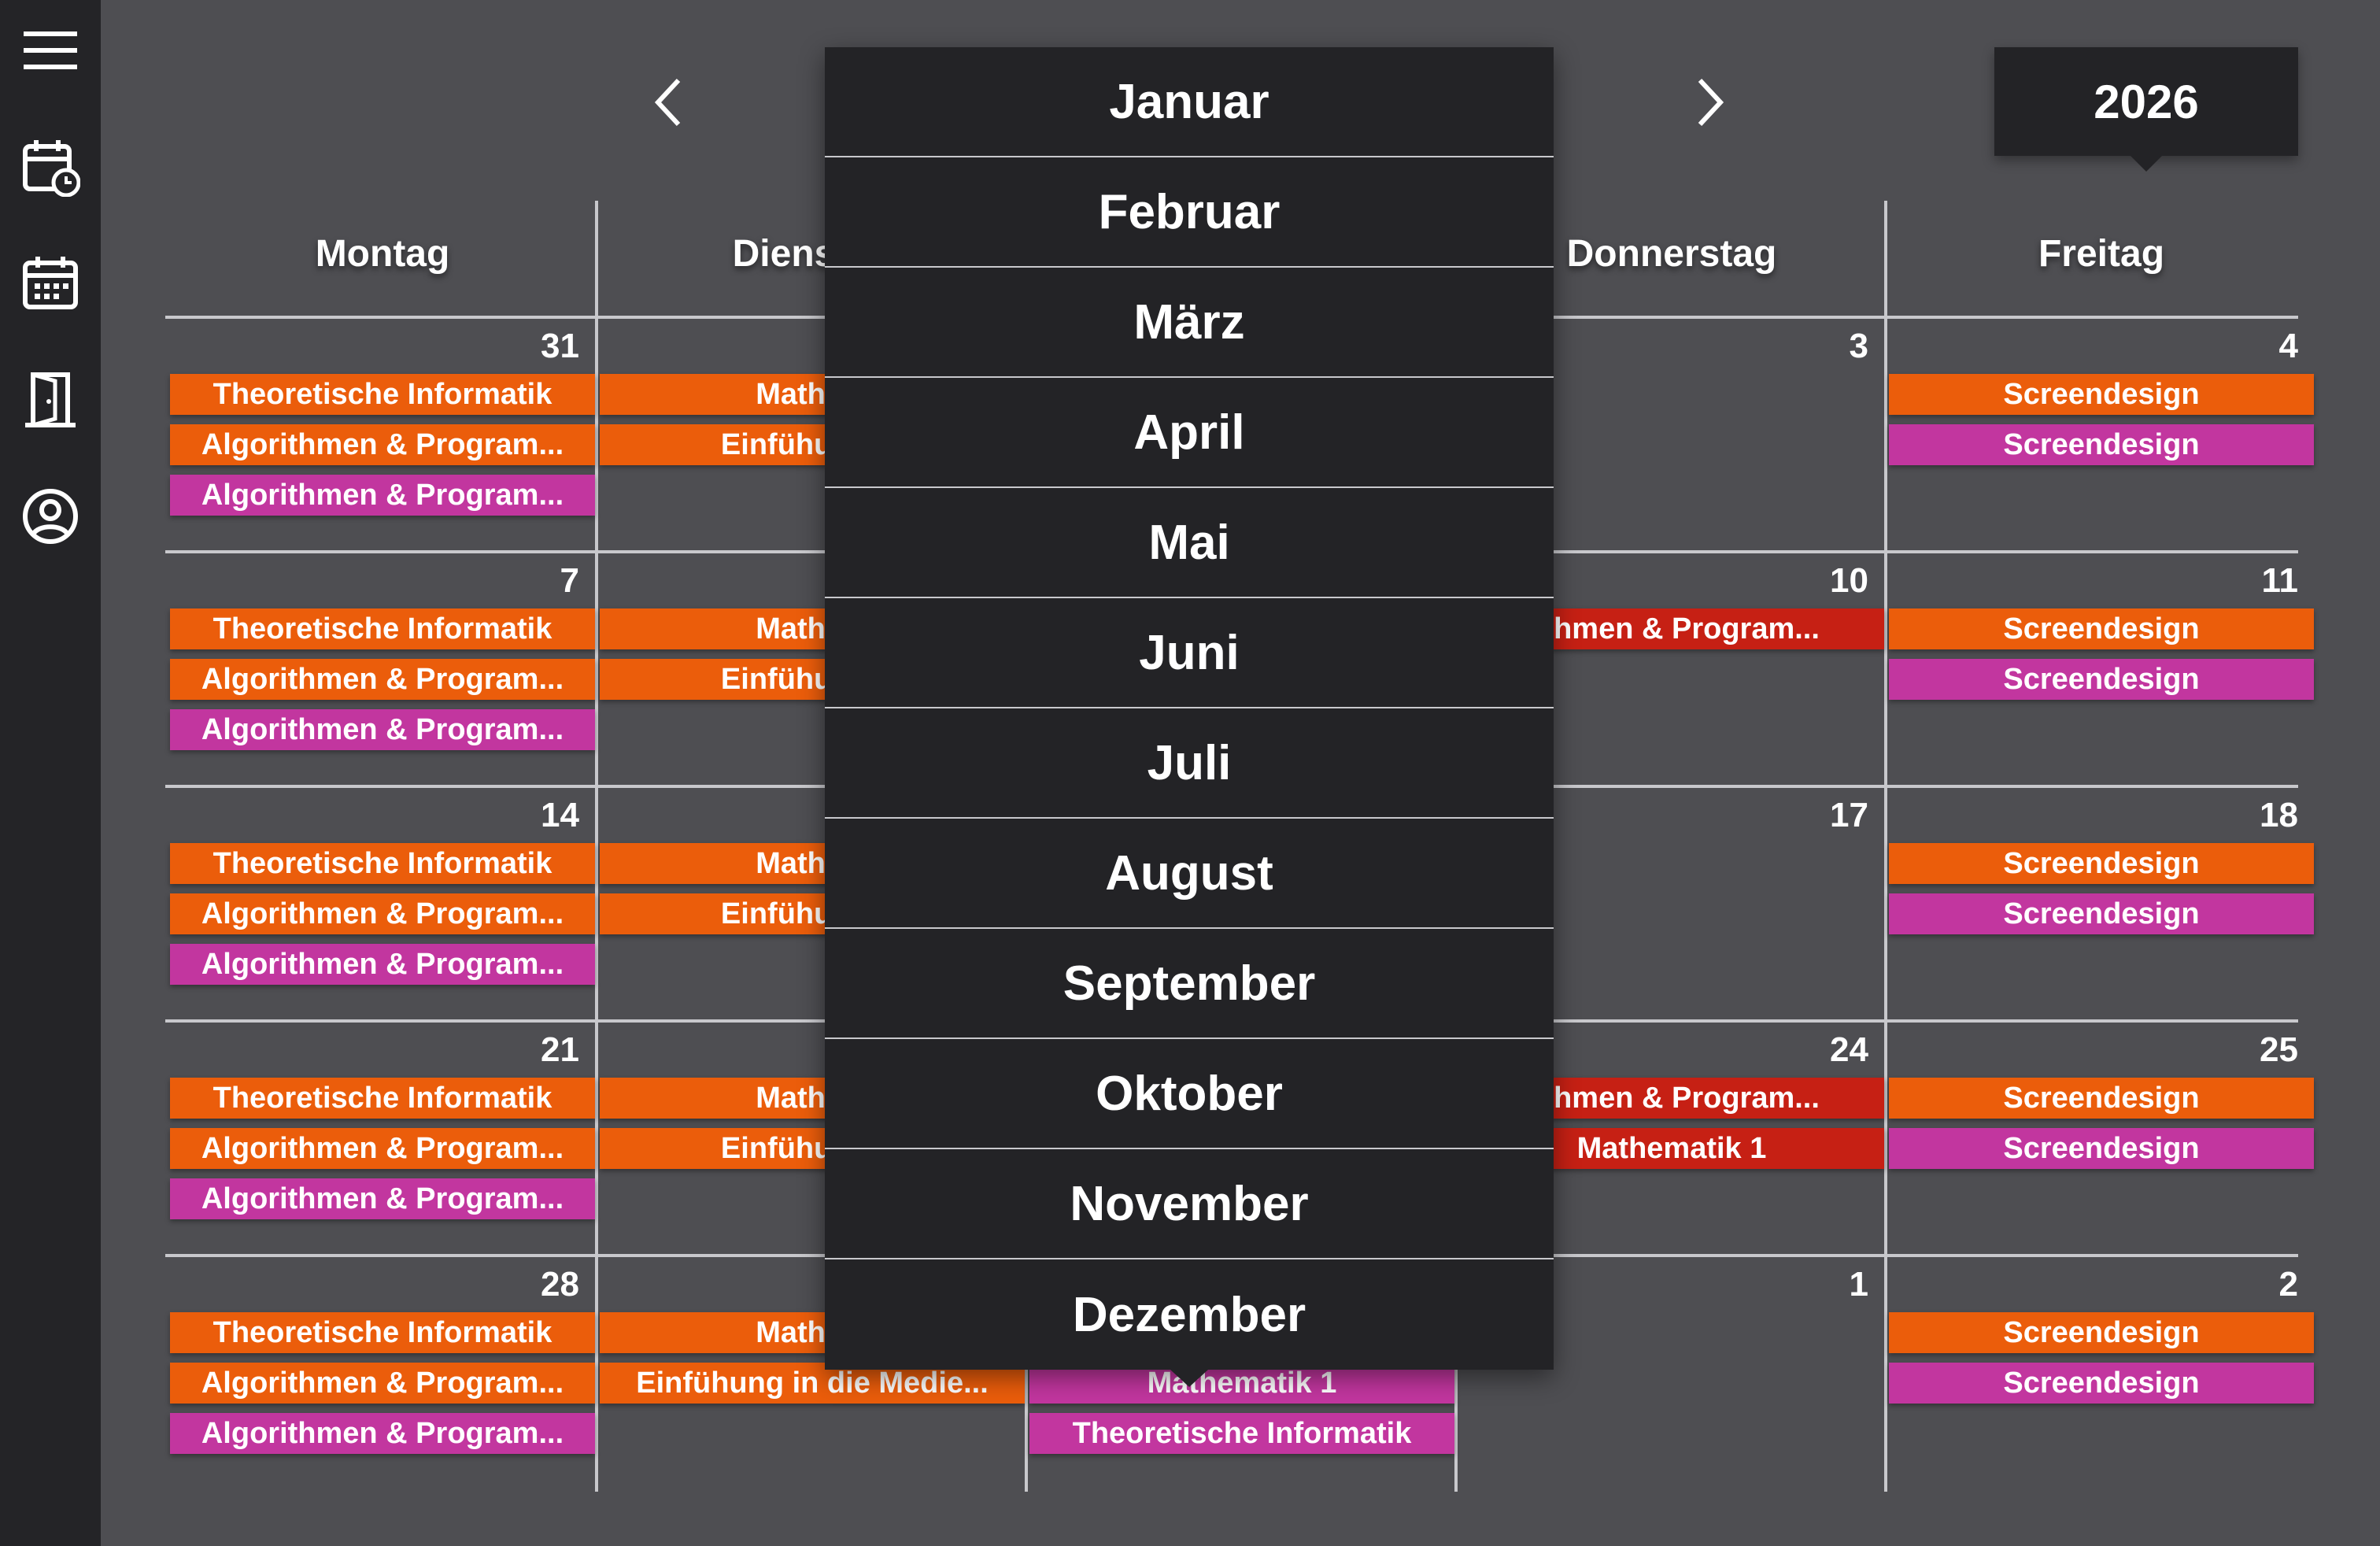  What do you see at coordinates (1821, 1285) in the screenshot?
I see `day-number: 1` at bounding box center [1821, 1285].